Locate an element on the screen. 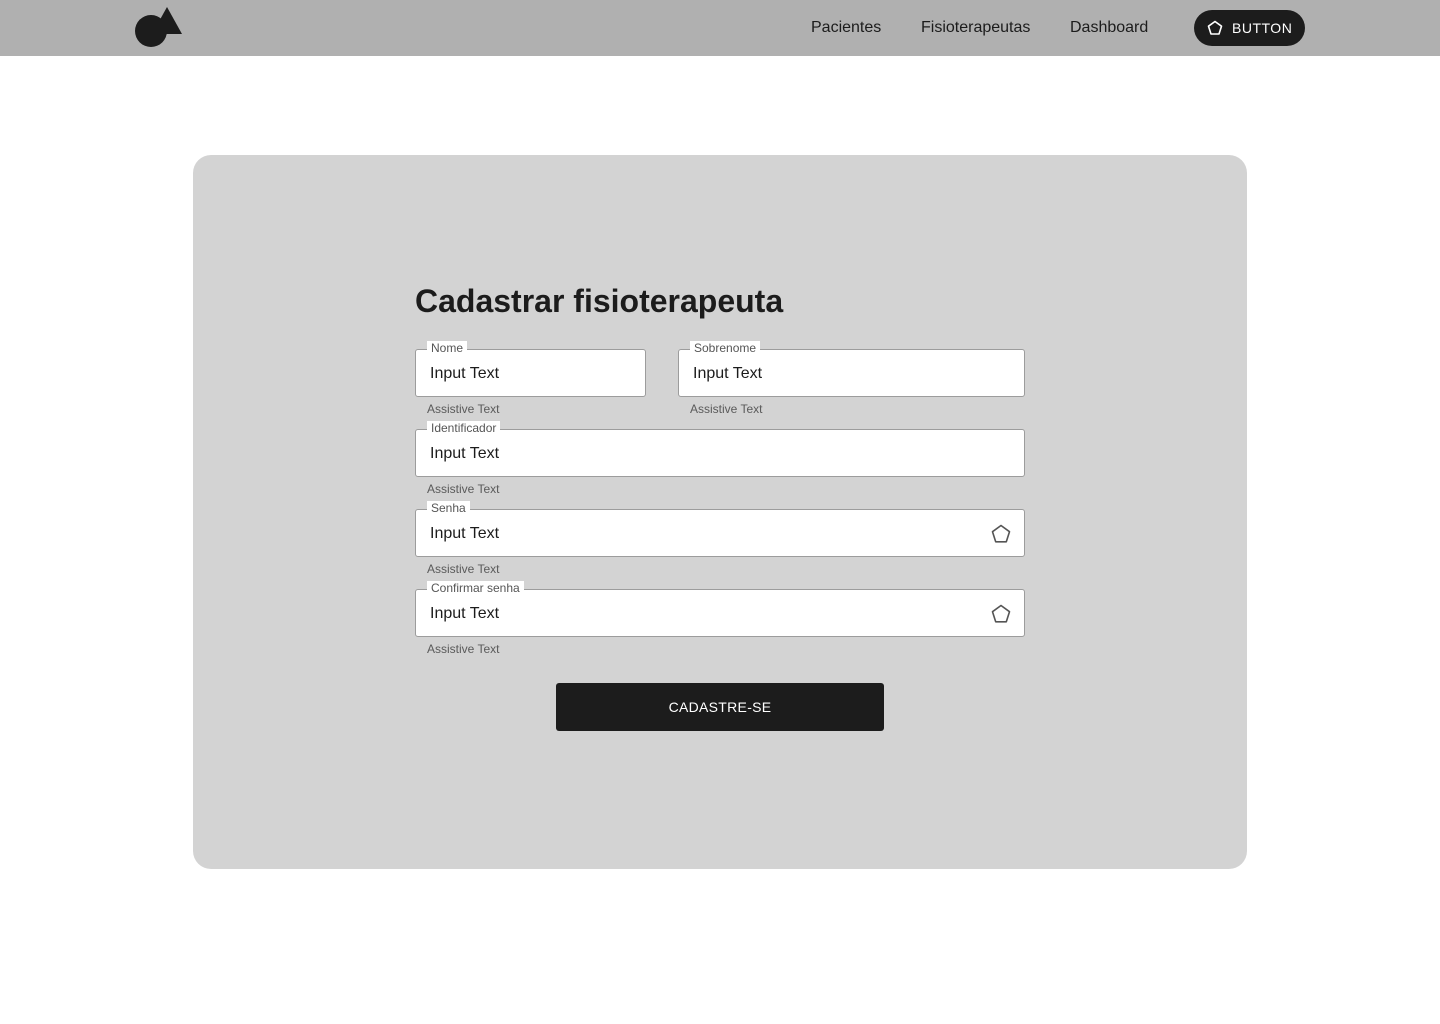 This screenshot has height=1024, width=1440. nome-field: Nome is located at coordinates (530, 369).